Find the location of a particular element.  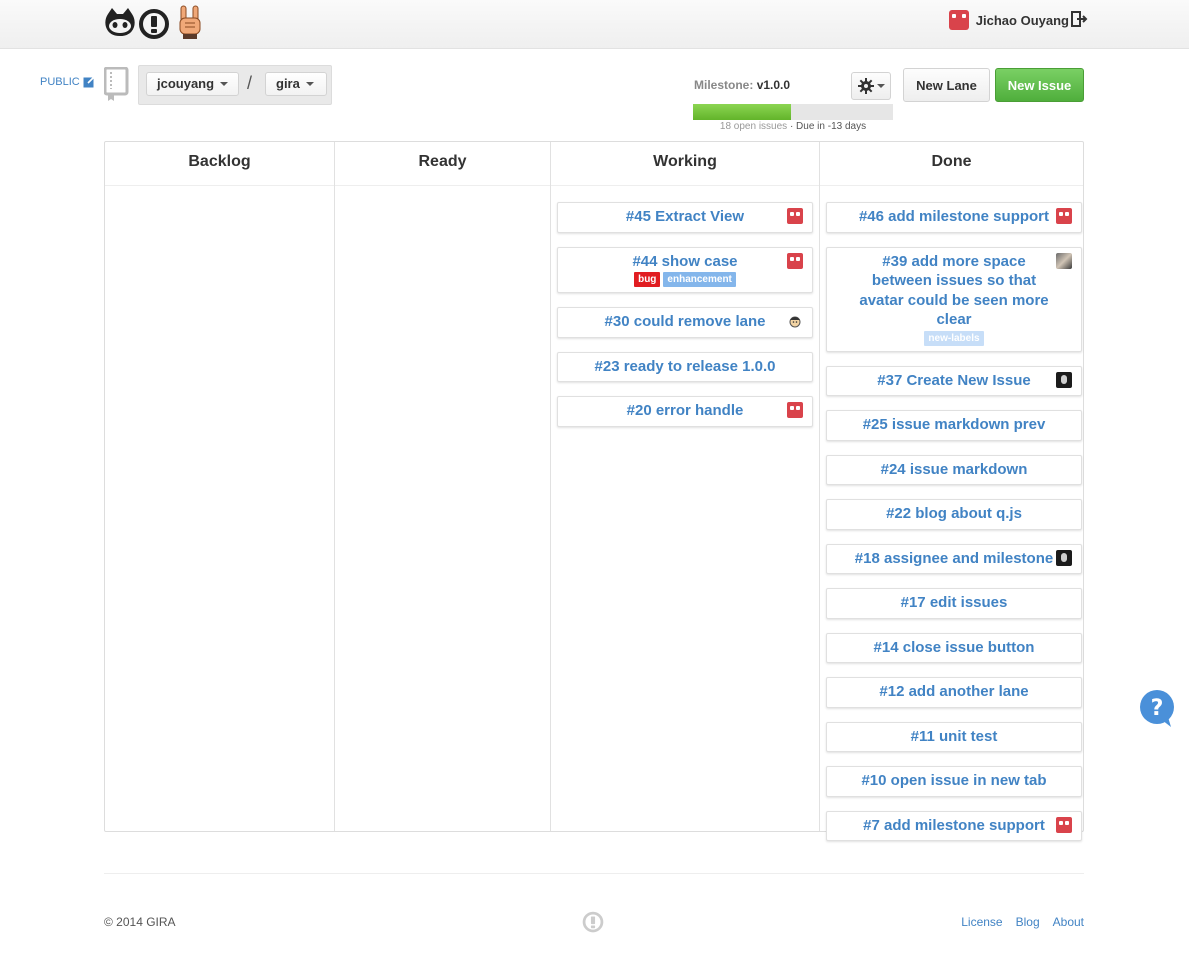

issue-title: #17 edit issues is located at coordinates (954, 603).